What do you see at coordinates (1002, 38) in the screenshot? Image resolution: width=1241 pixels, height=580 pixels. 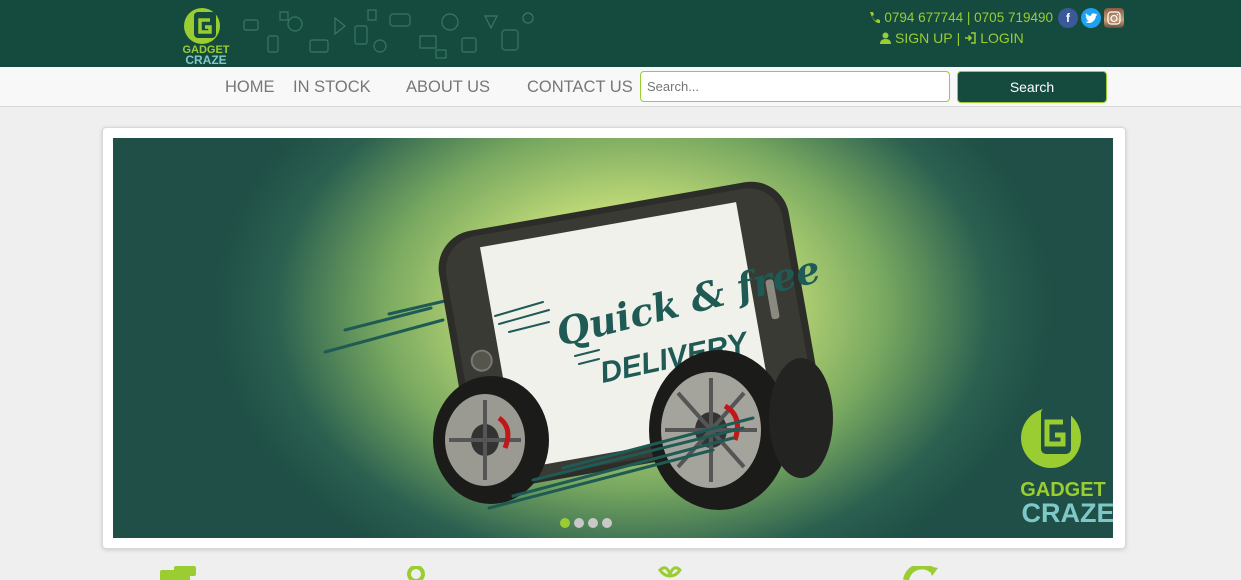 I see `login-link: LOGIN` at bounding box center [1002, 38].